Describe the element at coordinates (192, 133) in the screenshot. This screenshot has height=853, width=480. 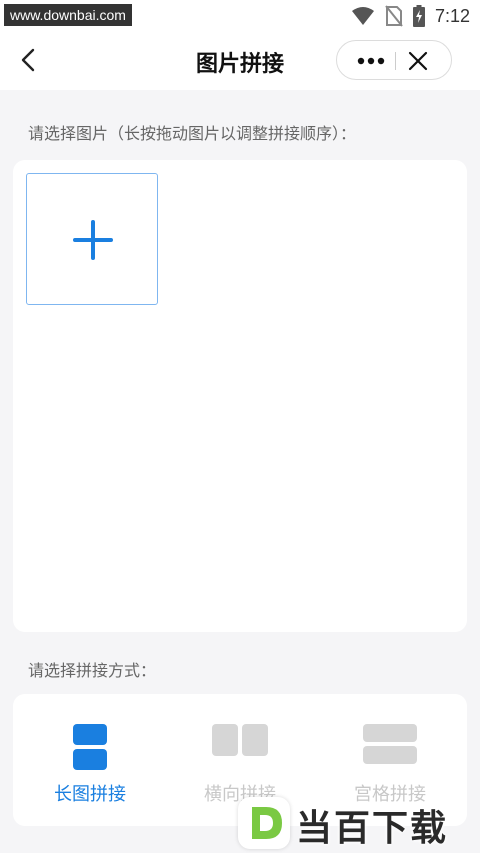
I see `image-section-label: 请选择图片（长按拖动图片以调整拼接顺序）：` at that location.